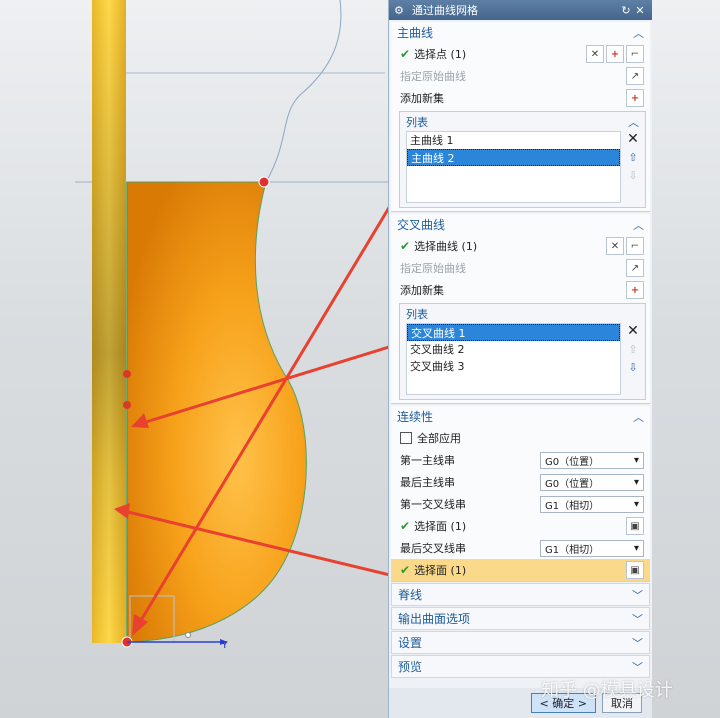  Describe the element at coordinates (513, 366) in the screenshot. I see `list-item: 交叉曲线 3` at that location.